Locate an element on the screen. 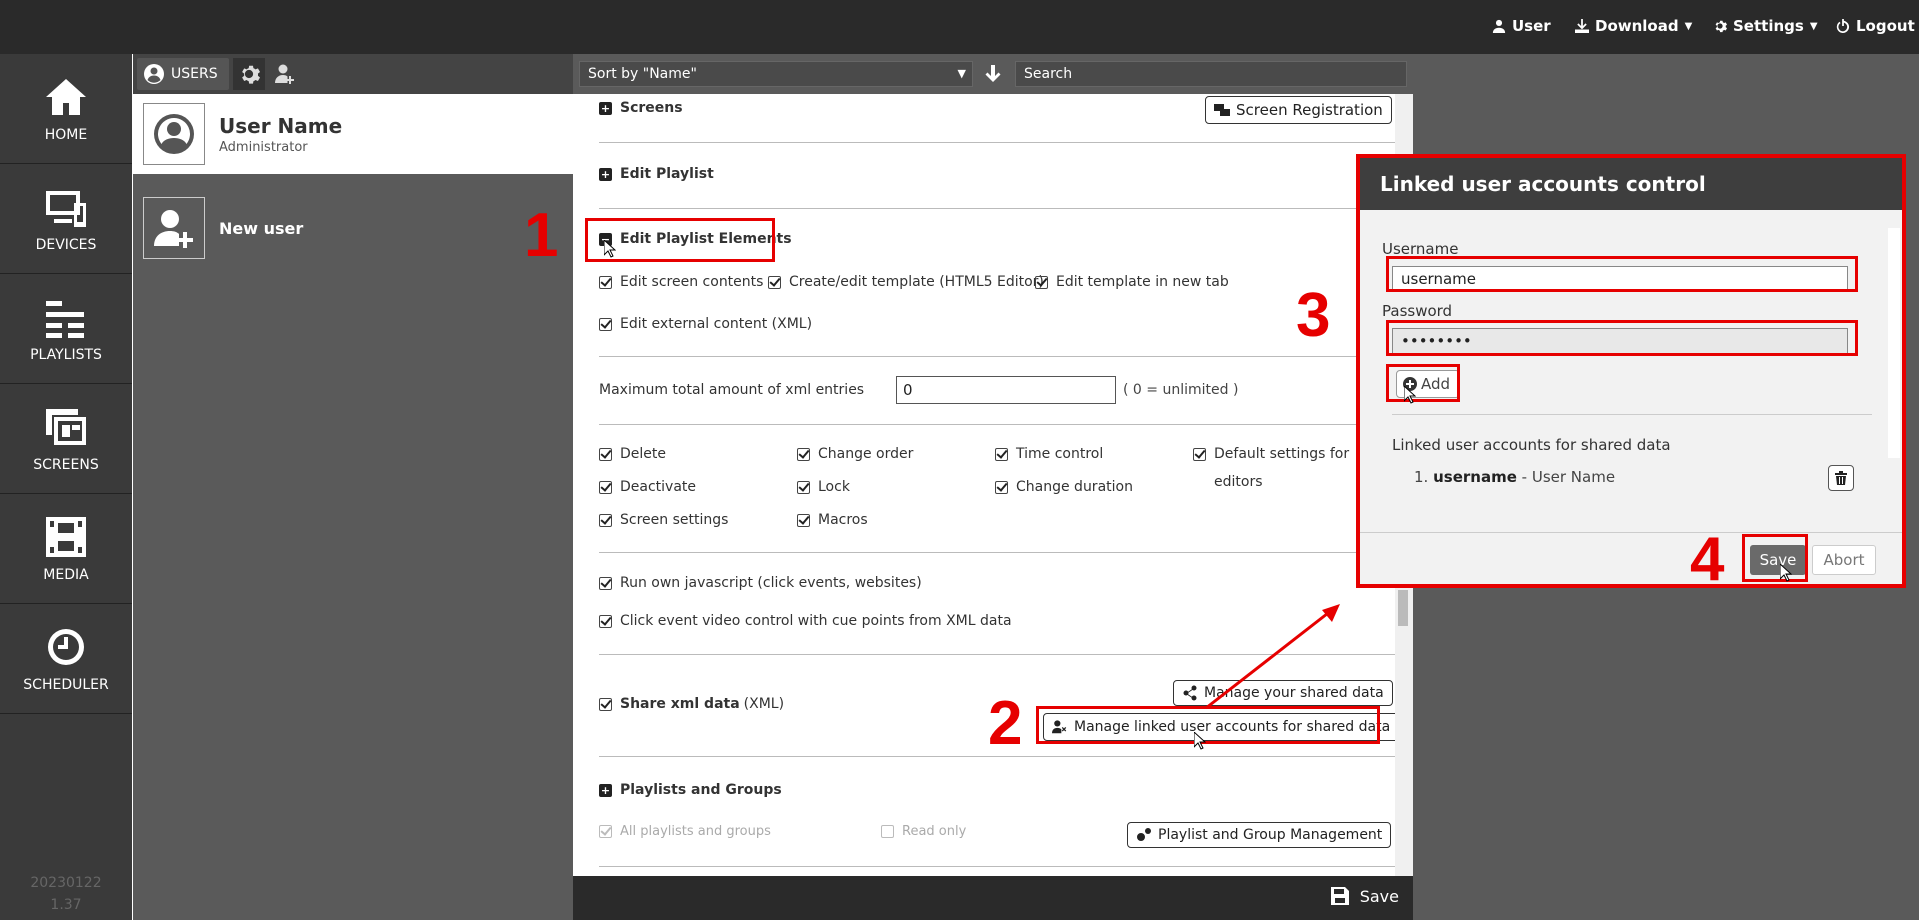  perm-all-playlists: All playlists and groups is located at coordinates (685, 831).